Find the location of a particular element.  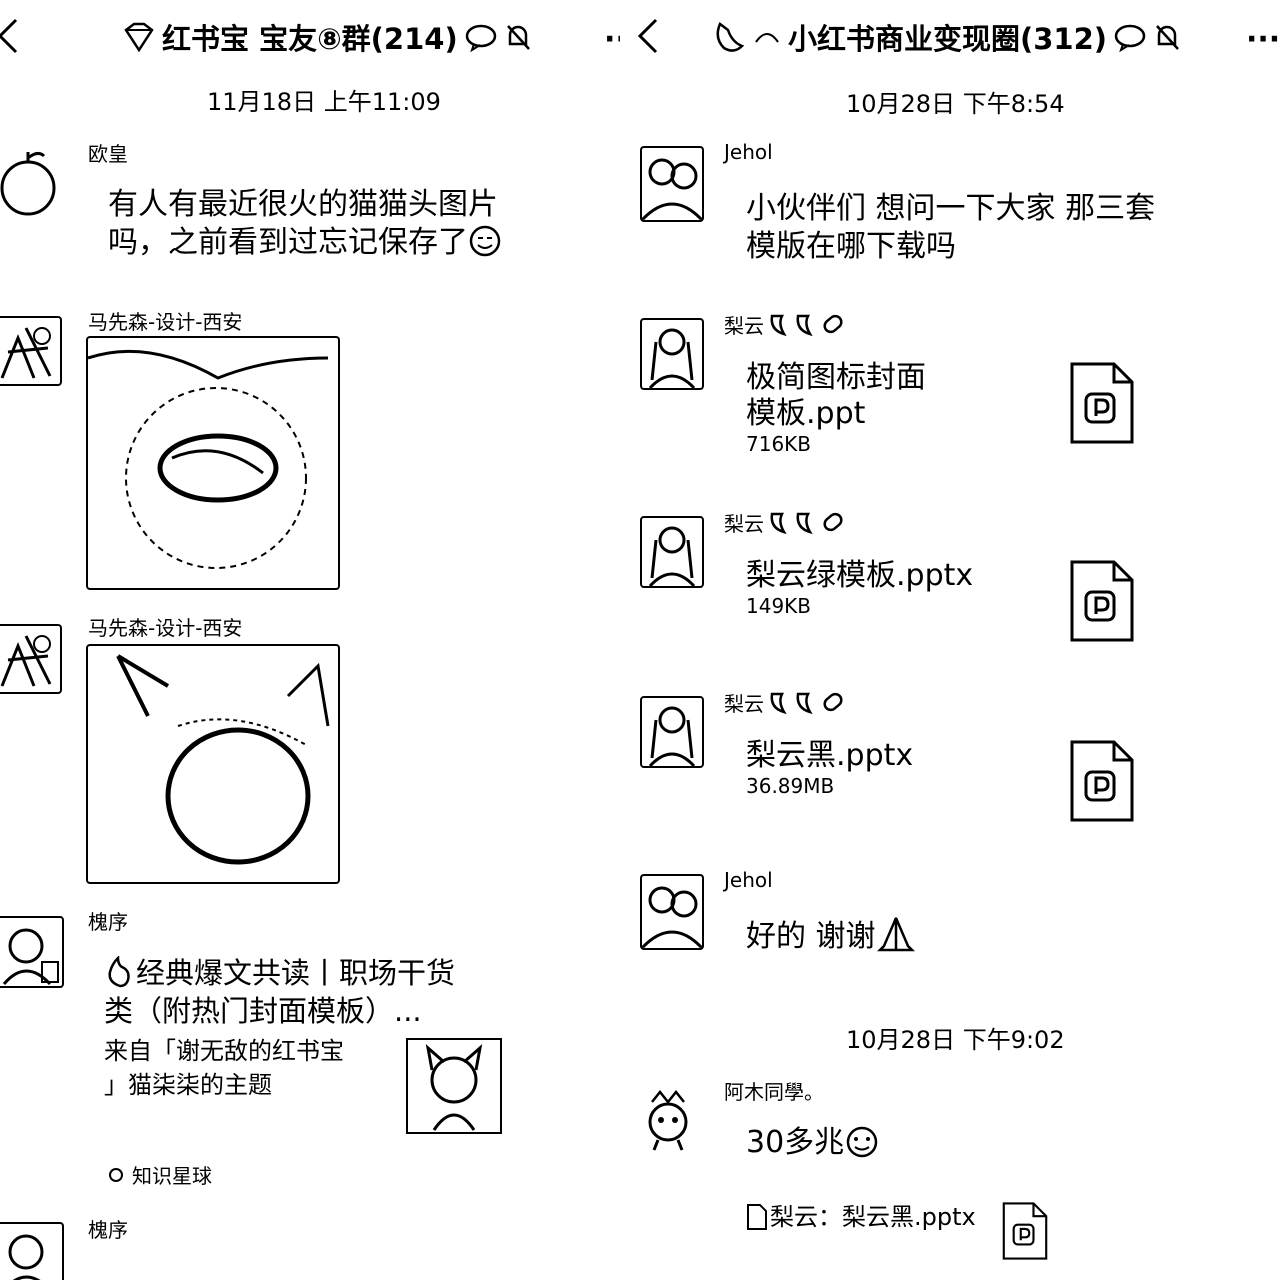

chat-title: 小红书商业变现圈(312) is located at coordinates (946, 37).